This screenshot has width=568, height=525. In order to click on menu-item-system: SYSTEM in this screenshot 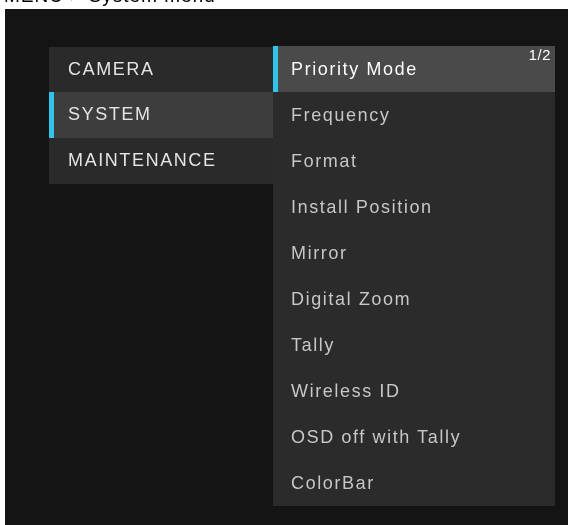, I will do `click(161, 115)`.